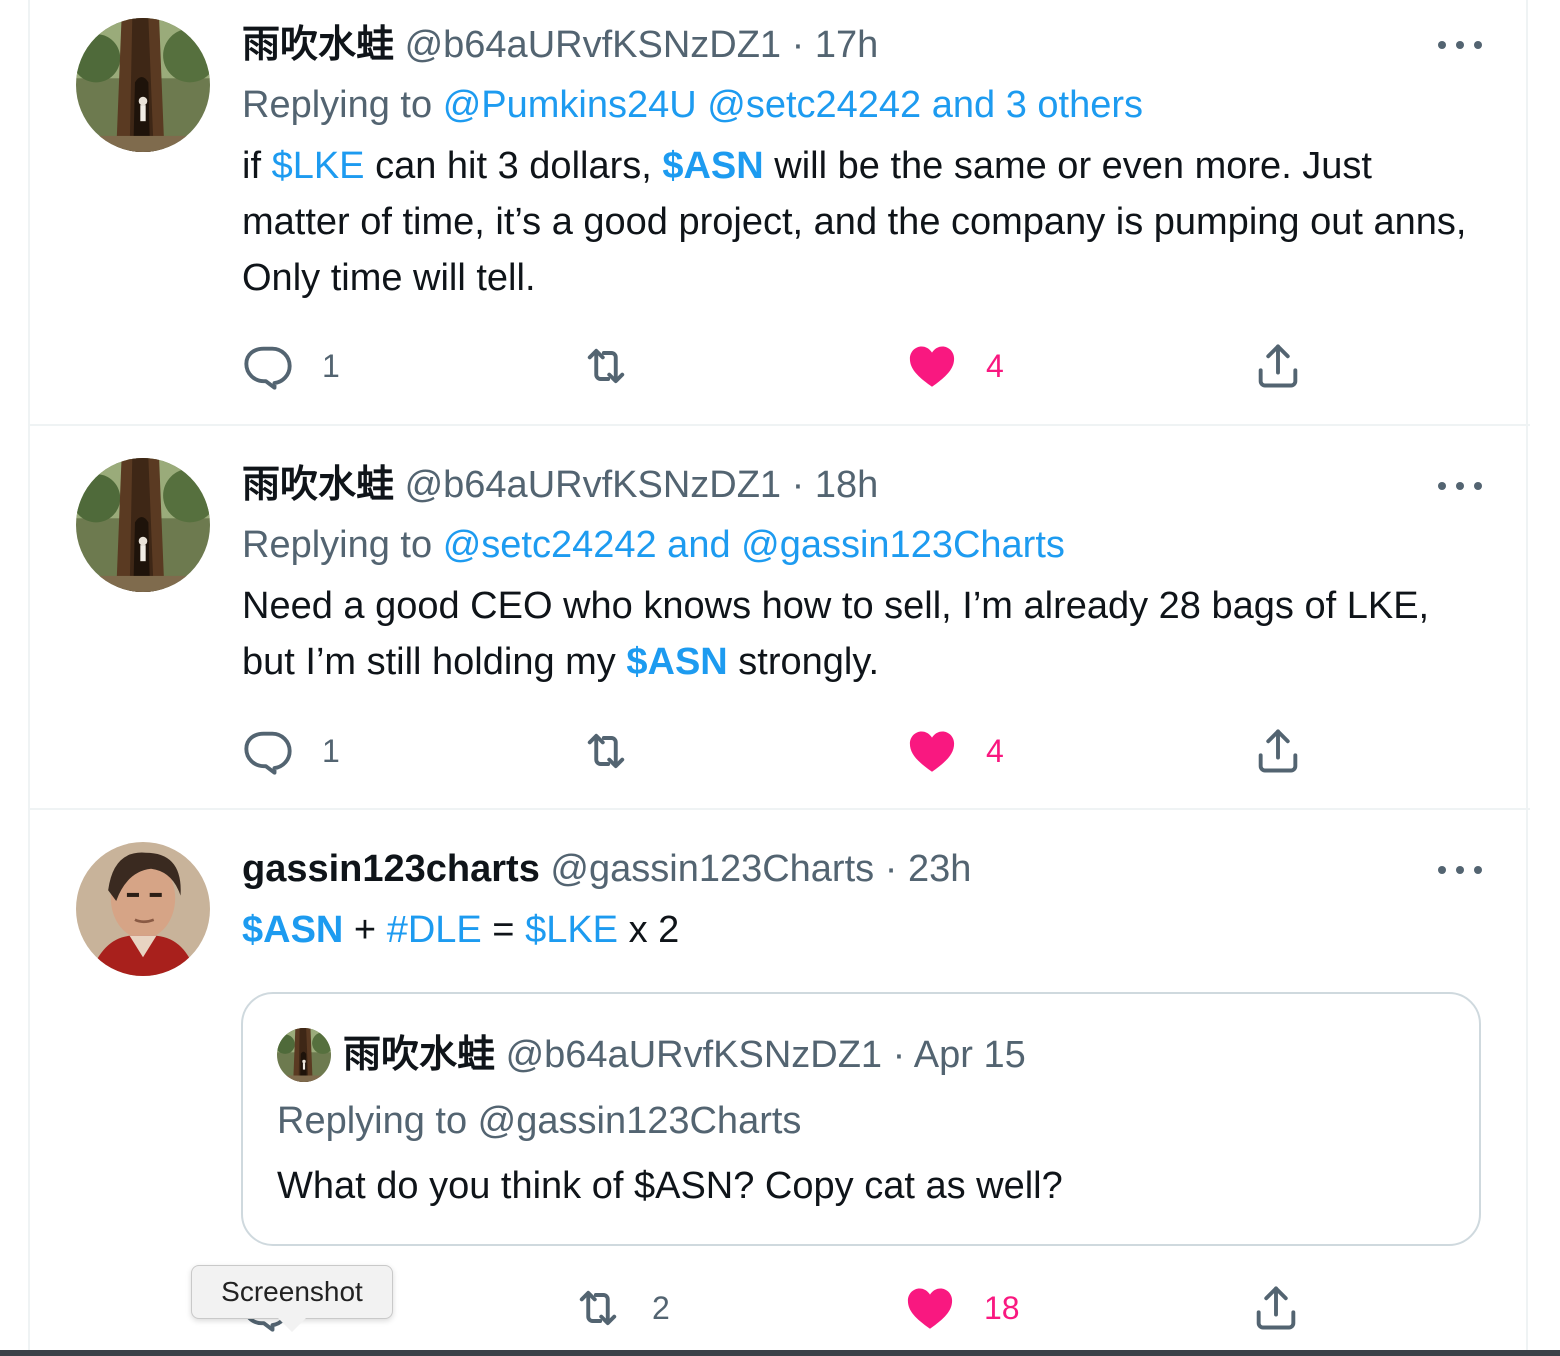 The width and height of the screenshot is (1560, 1356). Describe the element at coordinates (391, 869) in the screenshot. I see `display-name: gassin123charts` at that location.